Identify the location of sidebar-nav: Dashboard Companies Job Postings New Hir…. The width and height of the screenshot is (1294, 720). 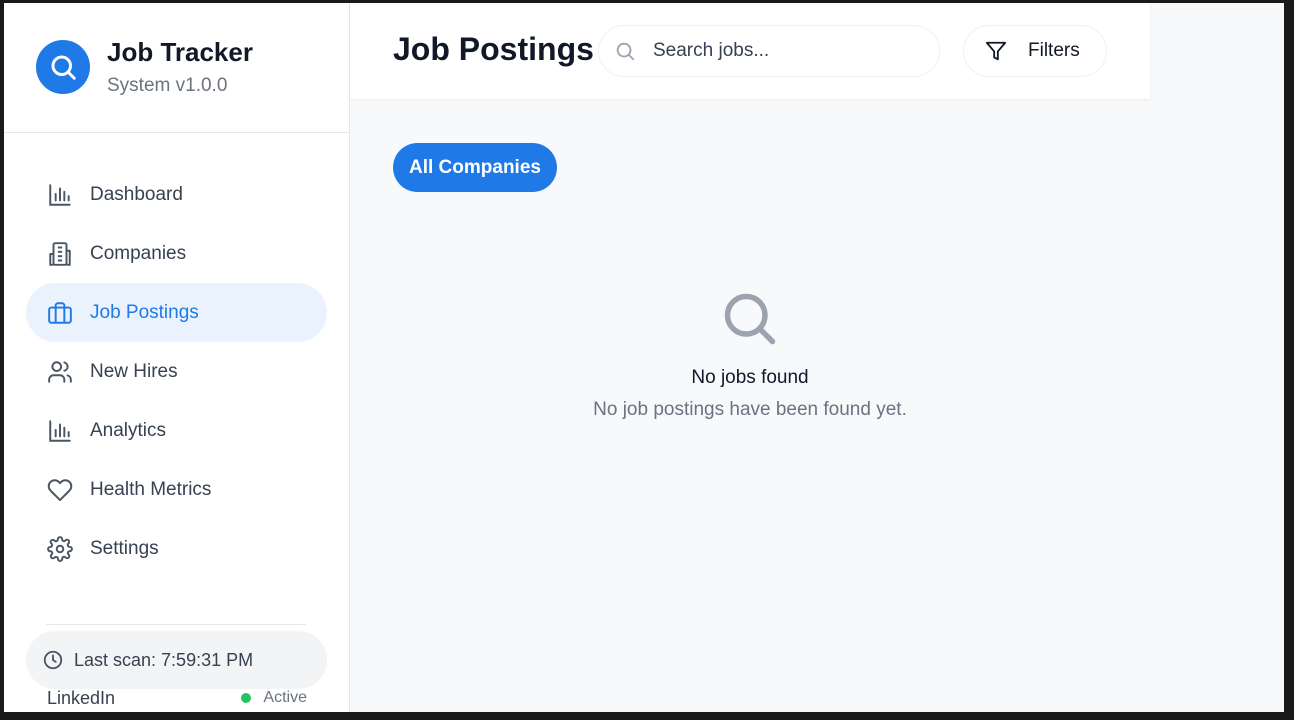
(176, 371).